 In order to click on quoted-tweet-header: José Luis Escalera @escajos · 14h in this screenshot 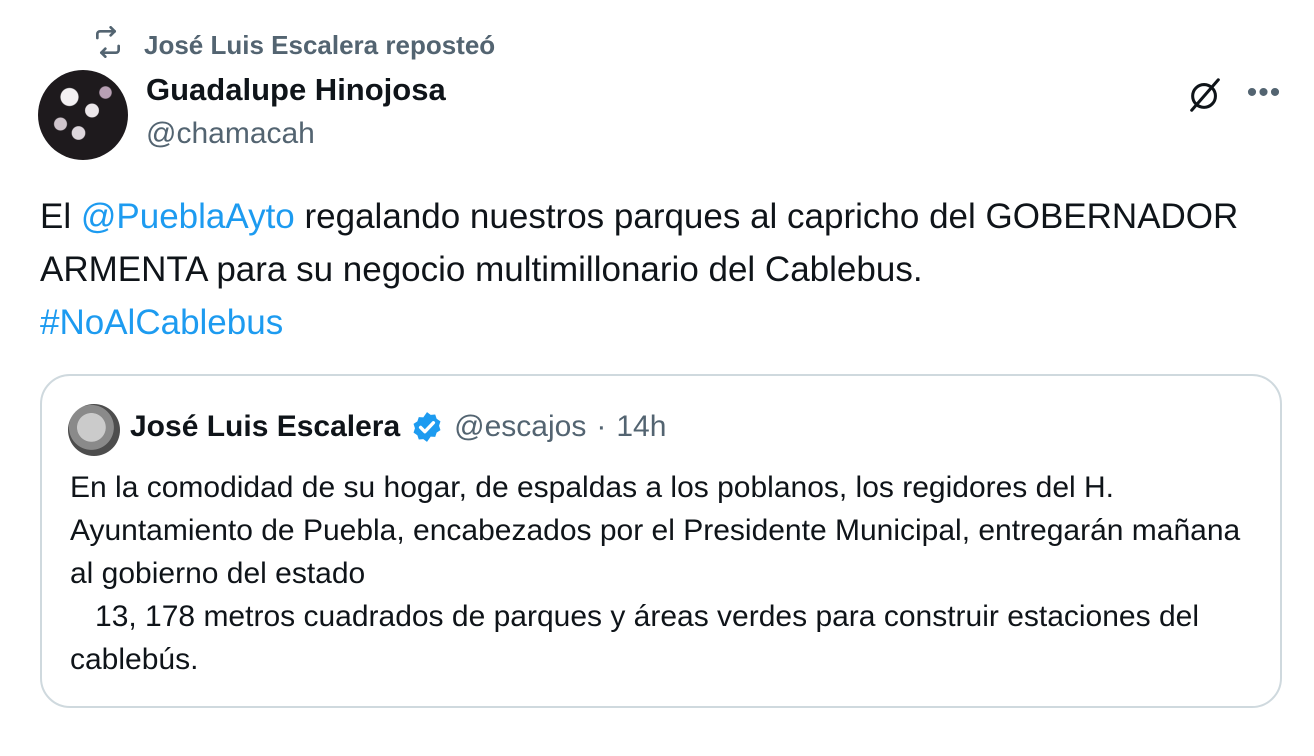, I will do `click(398, 427)`.